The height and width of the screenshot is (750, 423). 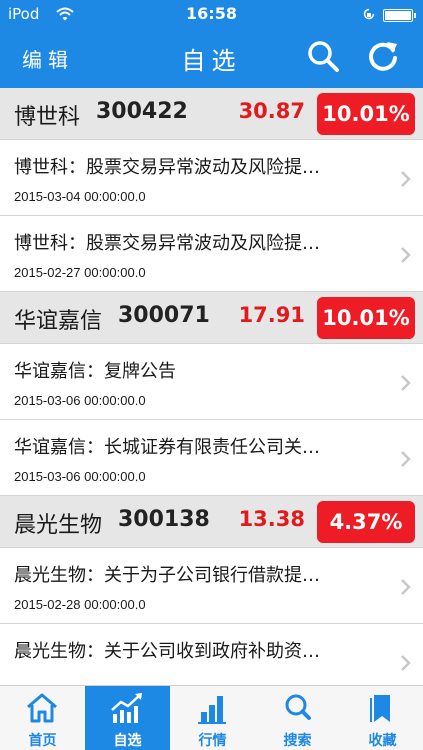 I want to click on news-item: 晨光生物：关于为子公司银行借款提… 2015-02-28 00:00:00.0, so click(x=211, y=586).